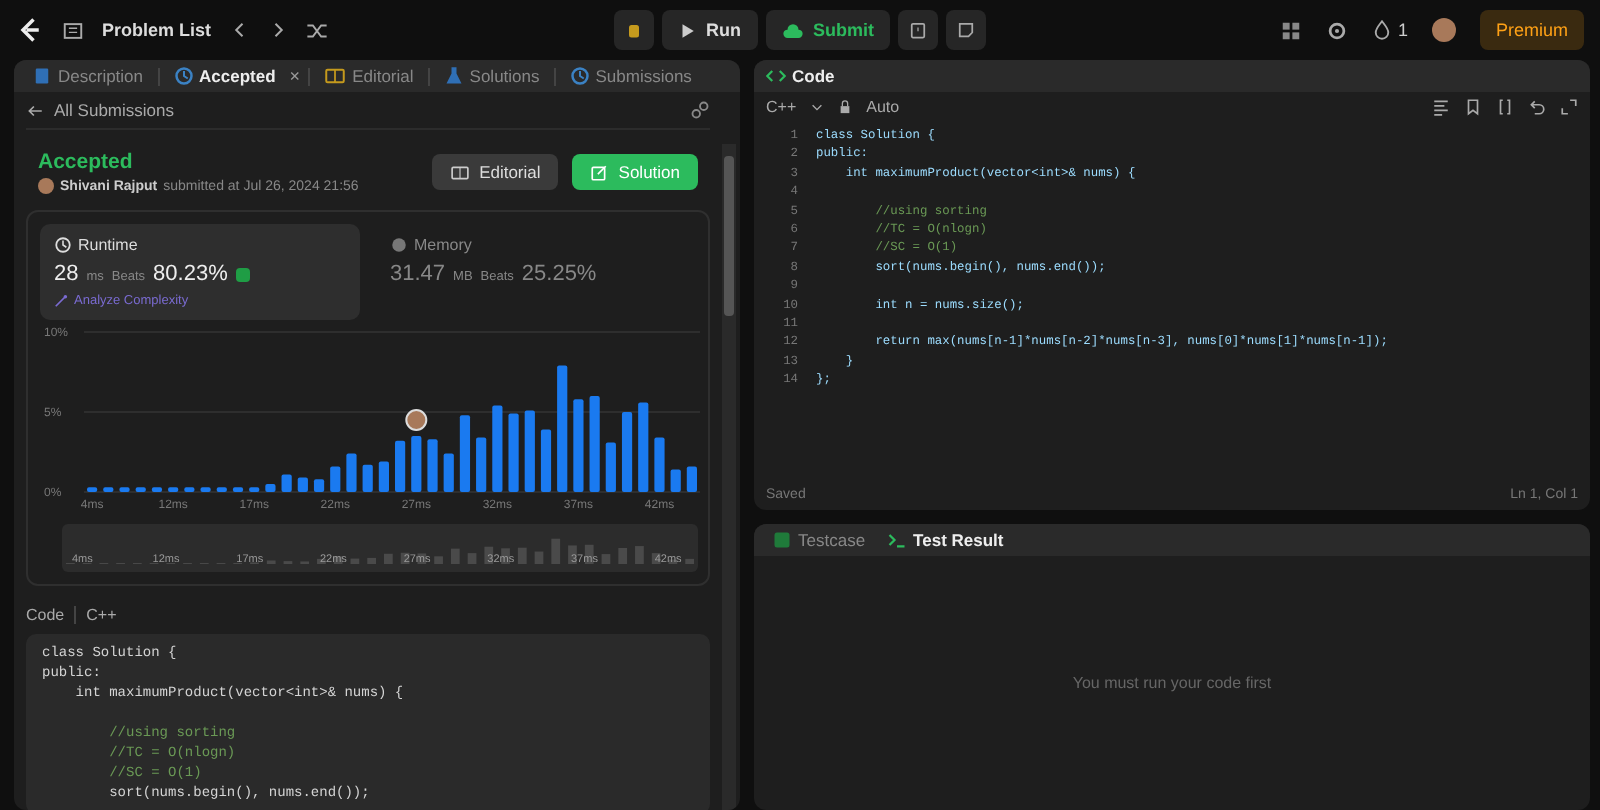  I want to click on stat-value: 28, so click(66, 274).